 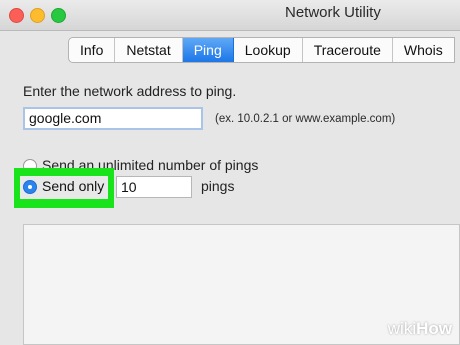 What do you see at coordinates (154, 187) in the screenshot?
I see `ping-count-input: 10` at bounding box center [154, 187].